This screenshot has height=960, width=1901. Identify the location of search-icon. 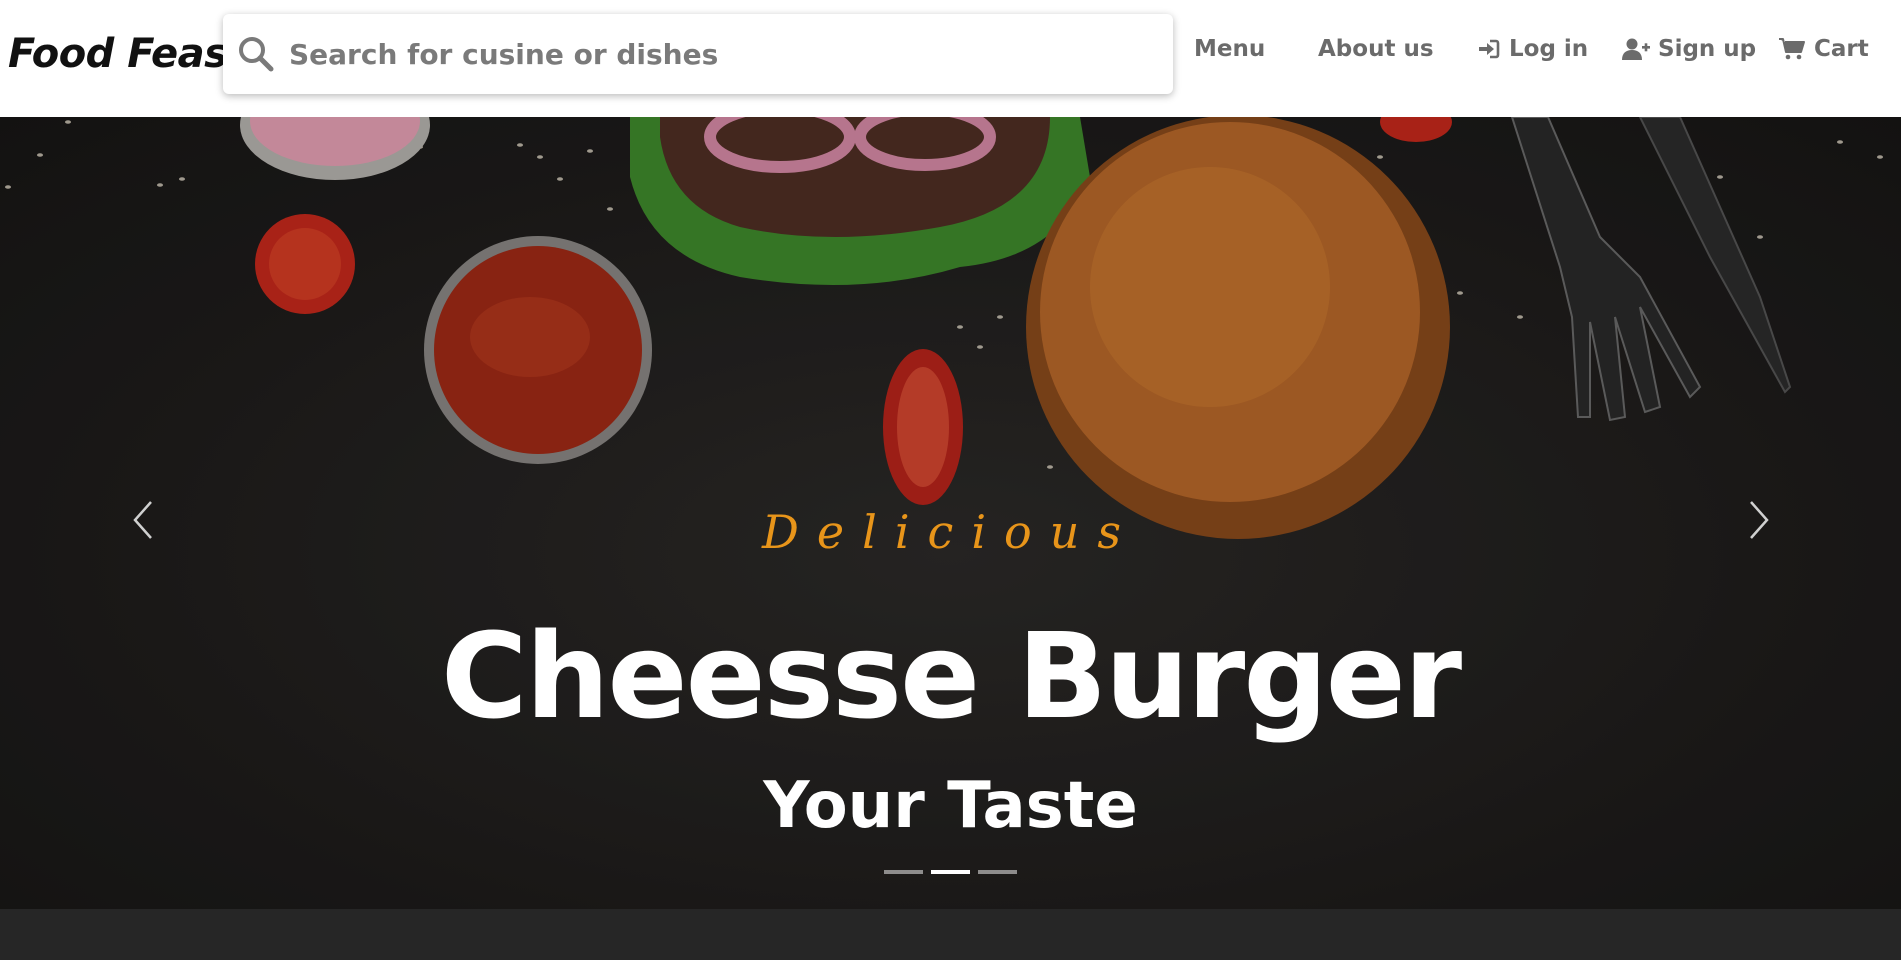
(257, 54).